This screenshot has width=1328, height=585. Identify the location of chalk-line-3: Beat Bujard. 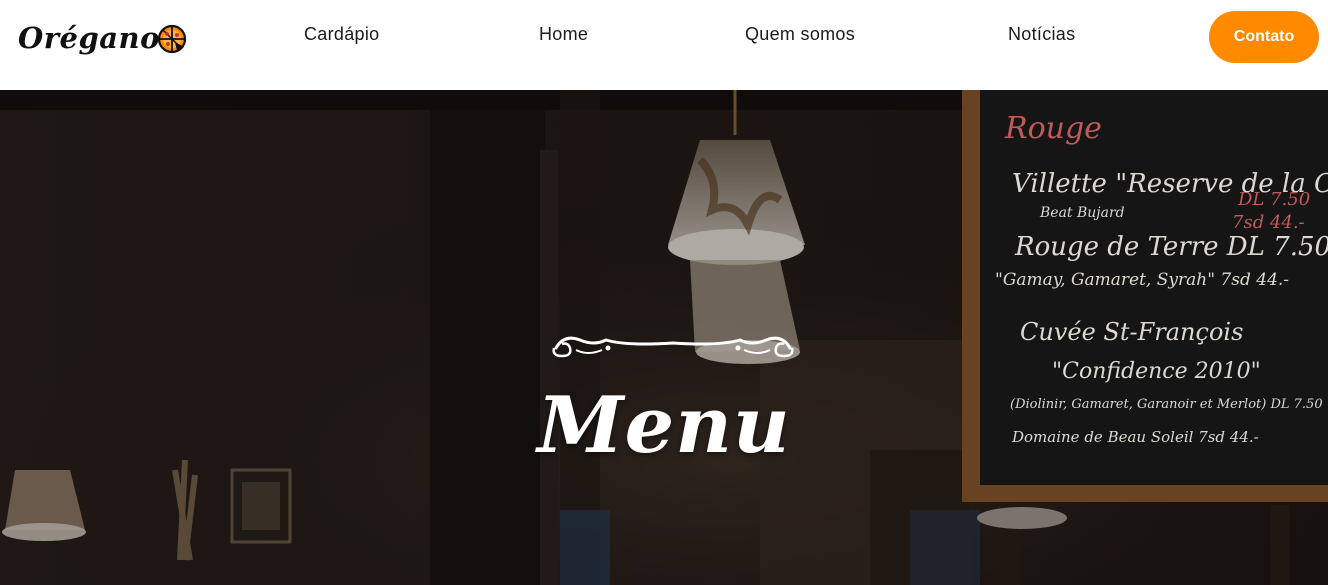
(1082, 213).